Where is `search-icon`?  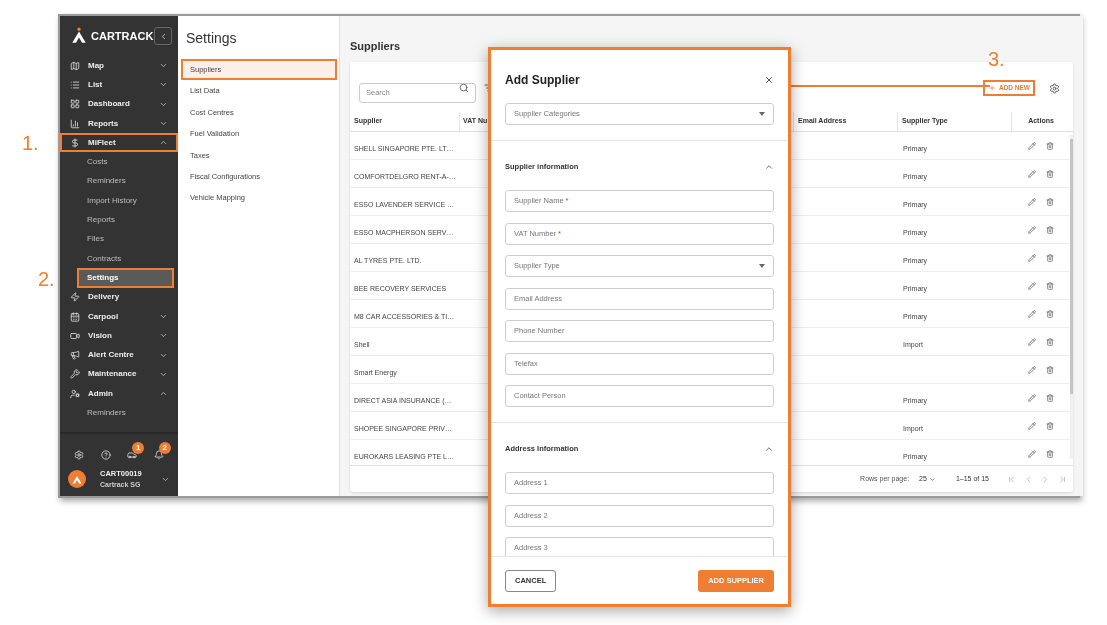 search-icon is located at coordinates (464, 88).